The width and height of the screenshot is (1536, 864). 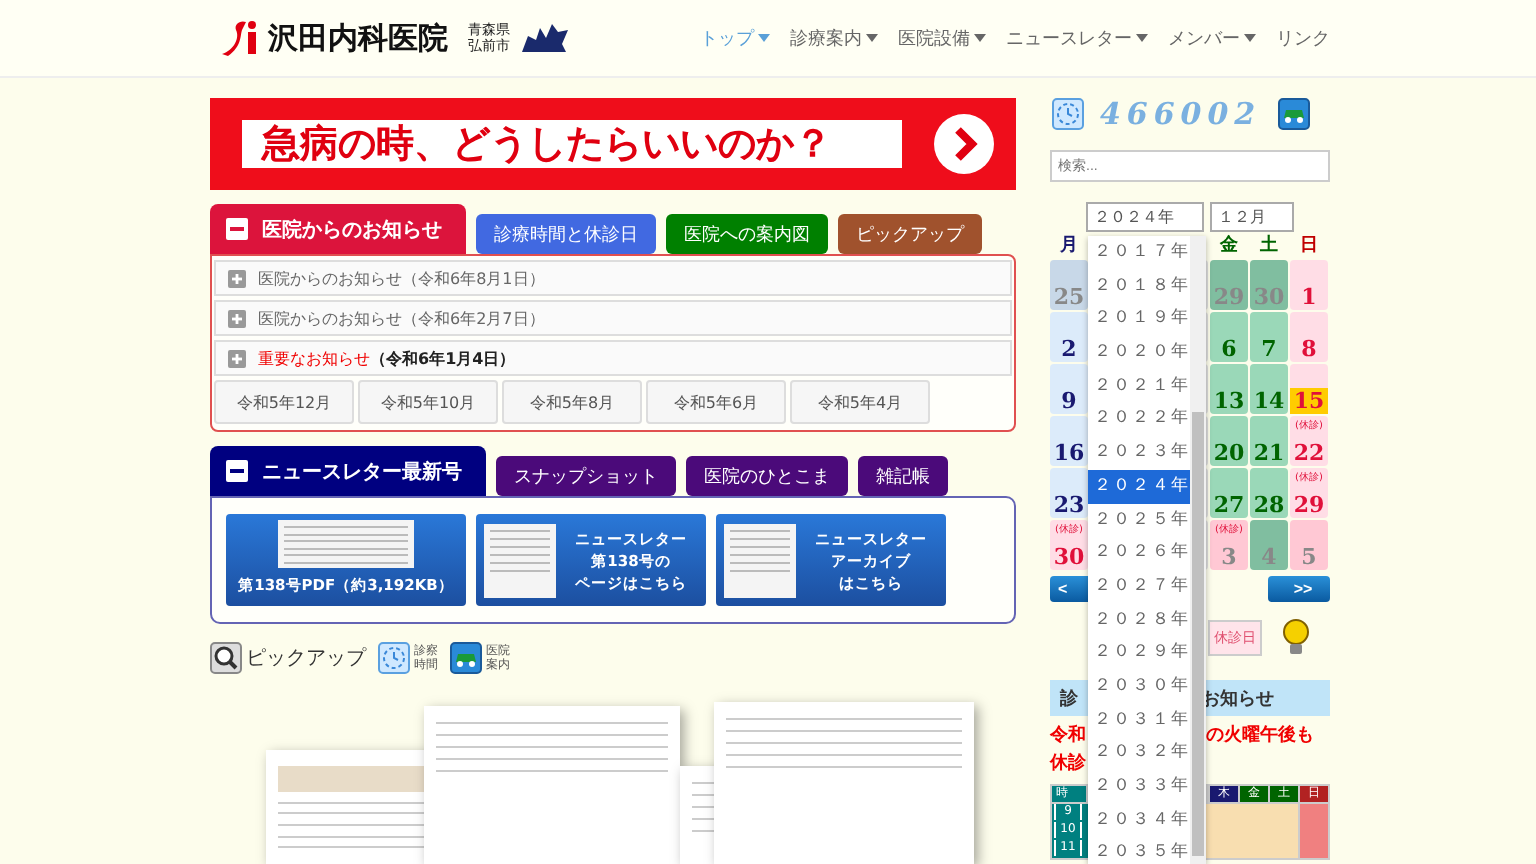 I want to click on calendar-day: 13, so click(x=1229, y=389).